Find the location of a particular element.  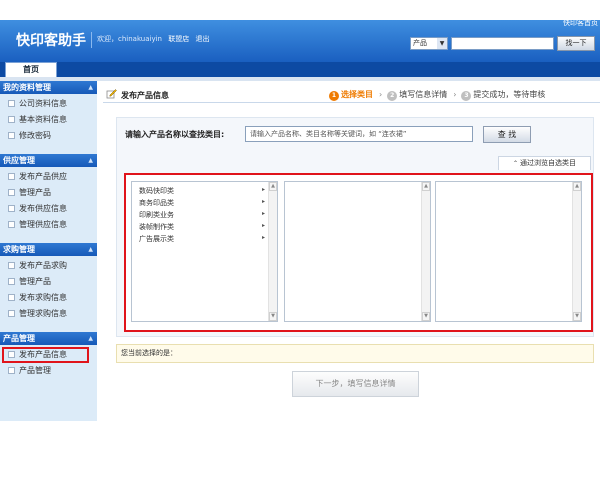

sidebar-item-publish-supply: 发布产品供应 is located at coordinates (37, 177).